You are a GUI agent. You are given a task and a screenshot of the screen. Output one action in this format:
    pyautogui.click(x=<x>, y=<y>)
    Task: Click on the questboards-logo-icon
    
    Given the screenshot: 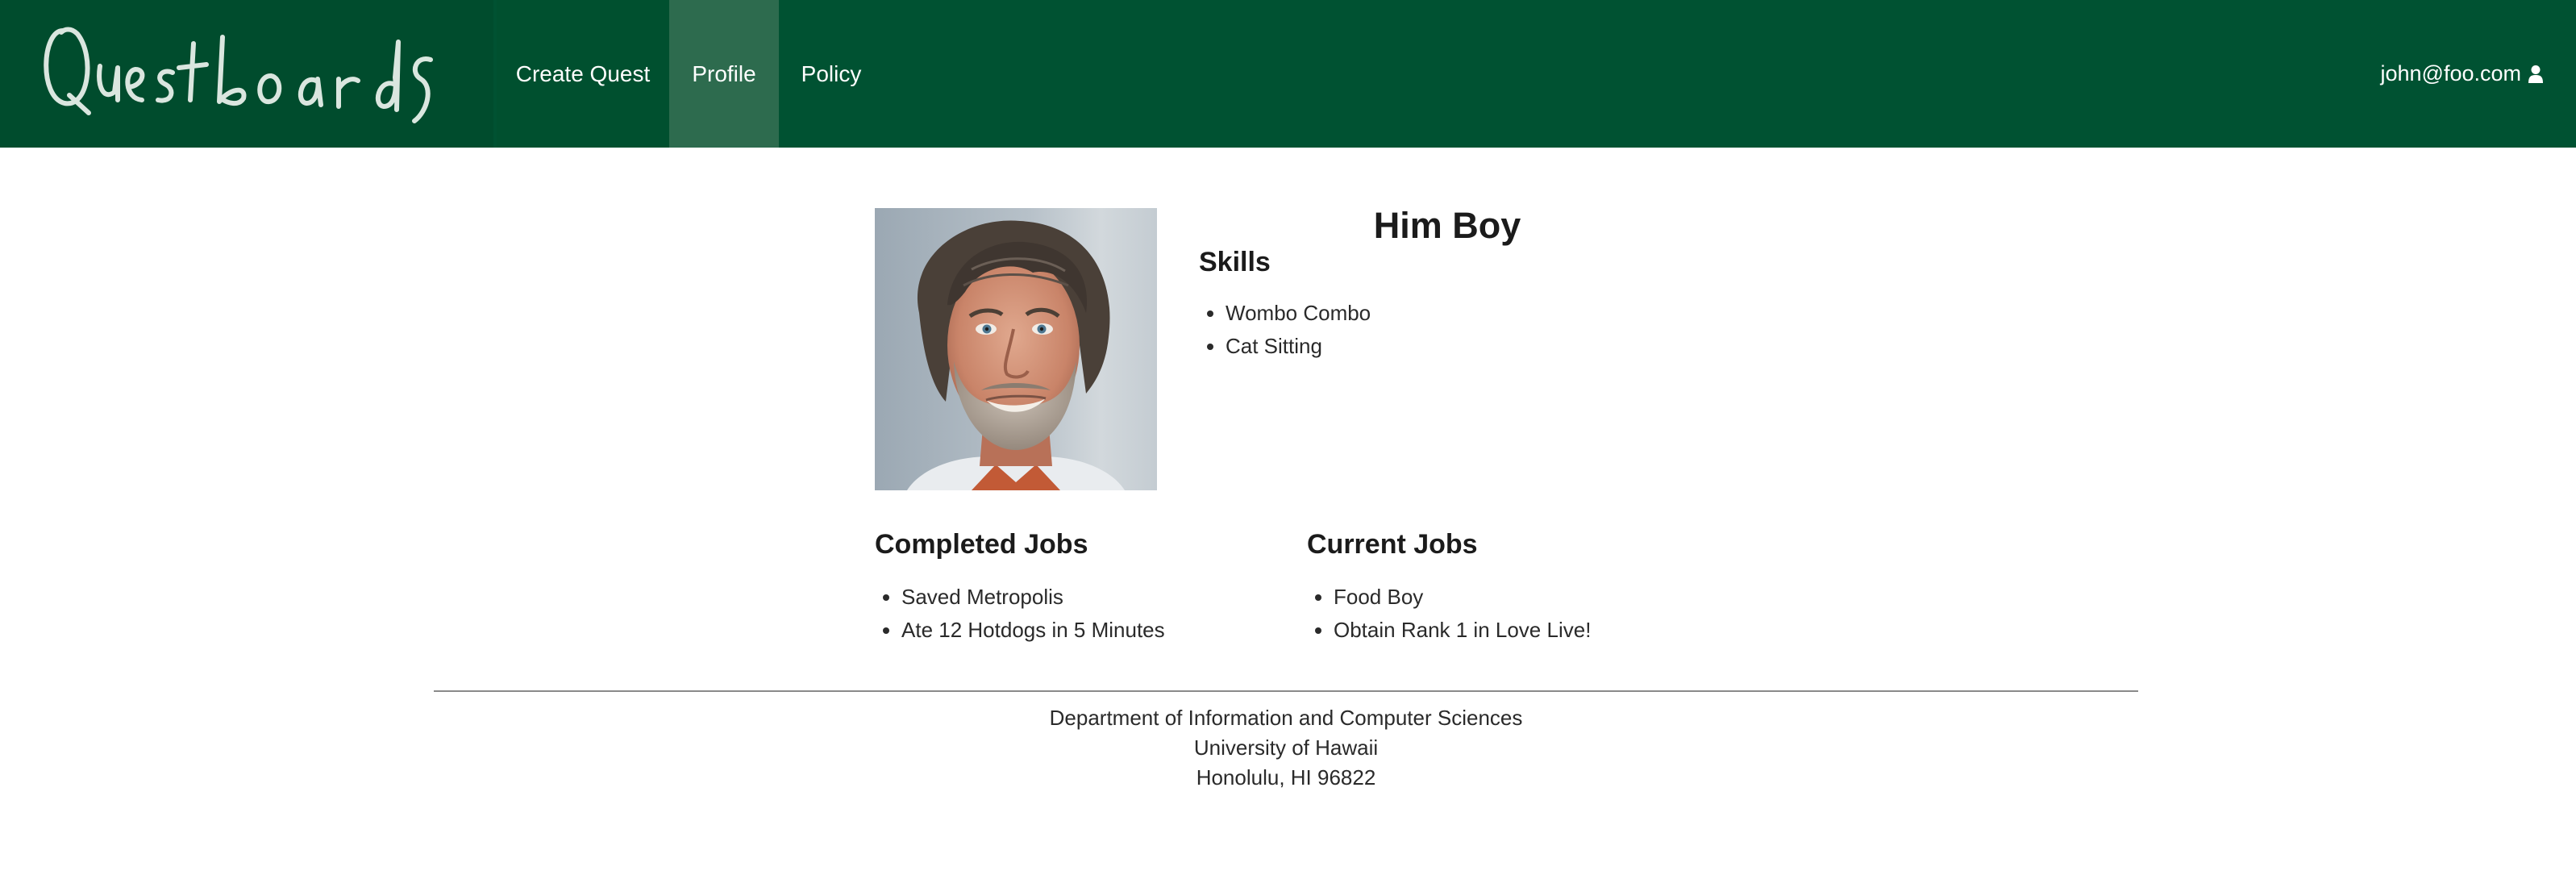 What is the action you would take?
    pyautogui.click(x=239, y=75)
    